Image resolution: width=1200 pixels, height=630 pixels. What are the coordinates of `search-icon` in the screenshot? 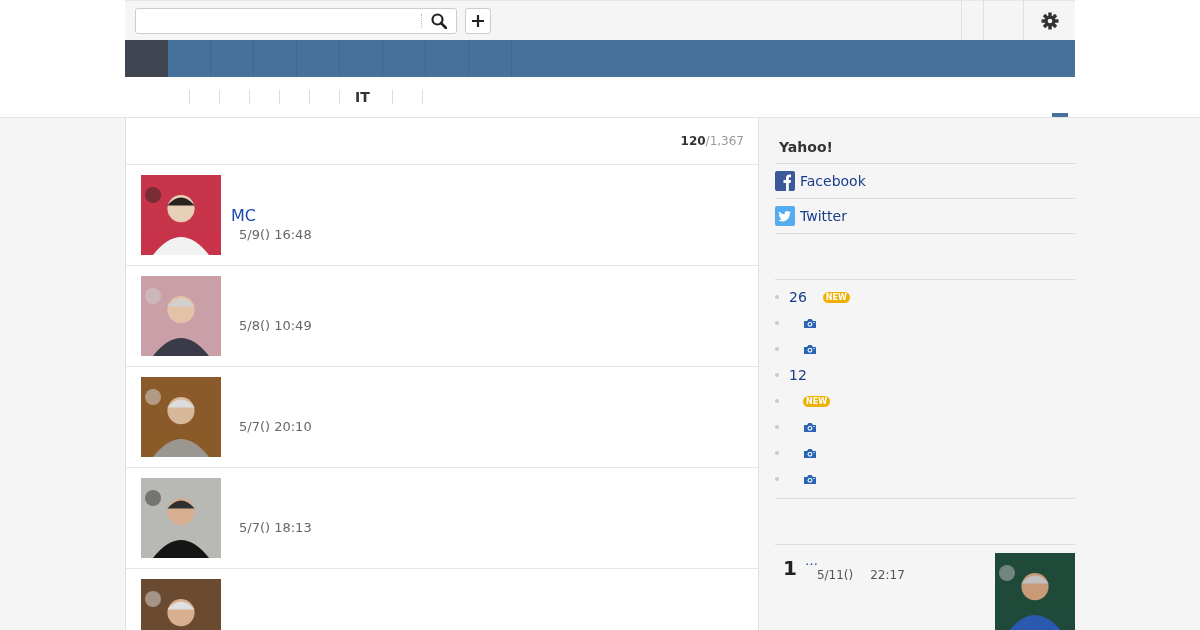 It's located at (439, 20).